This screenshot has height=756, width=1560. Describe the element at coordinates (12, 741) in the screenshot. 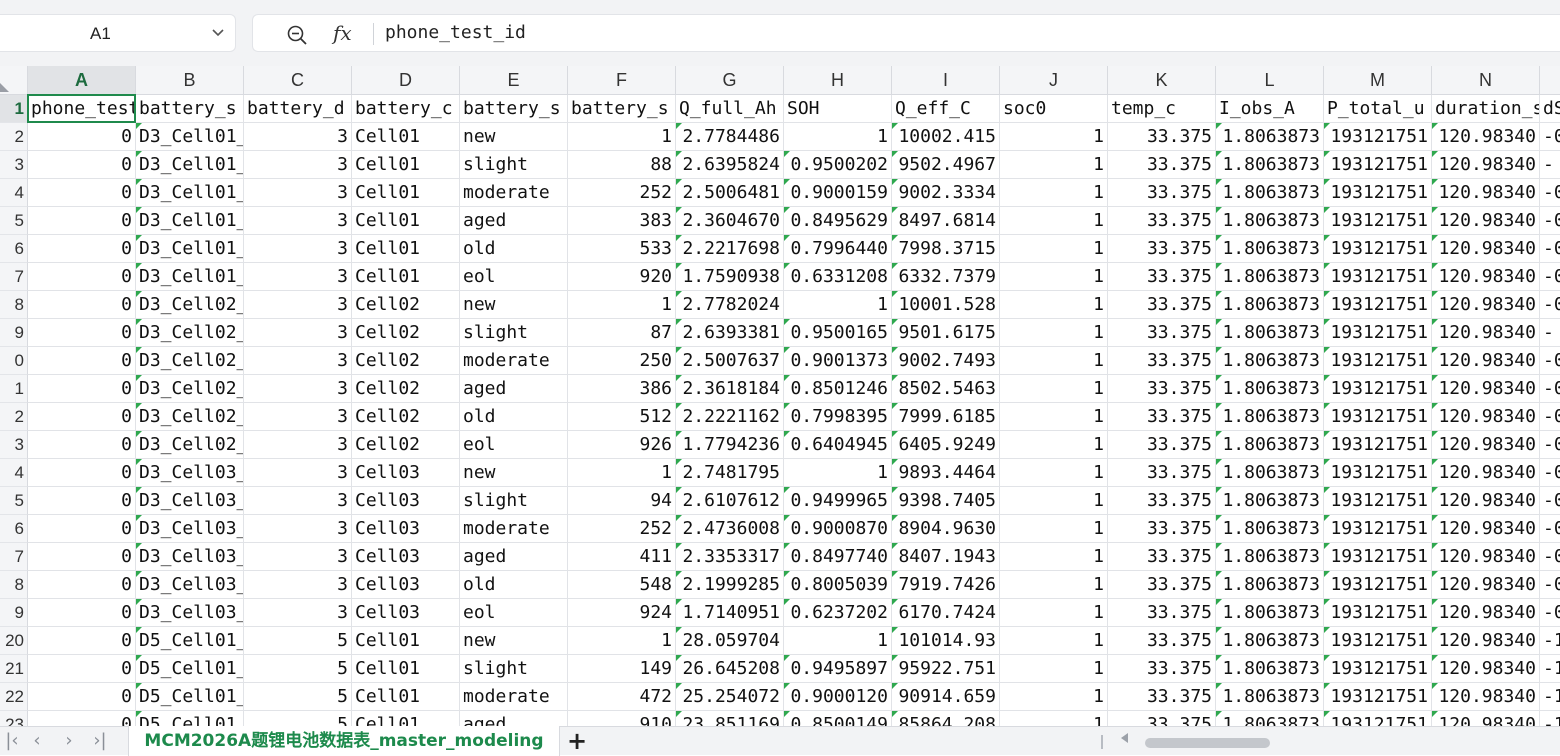

I see `first-sheet-icon: |‹` at that location.